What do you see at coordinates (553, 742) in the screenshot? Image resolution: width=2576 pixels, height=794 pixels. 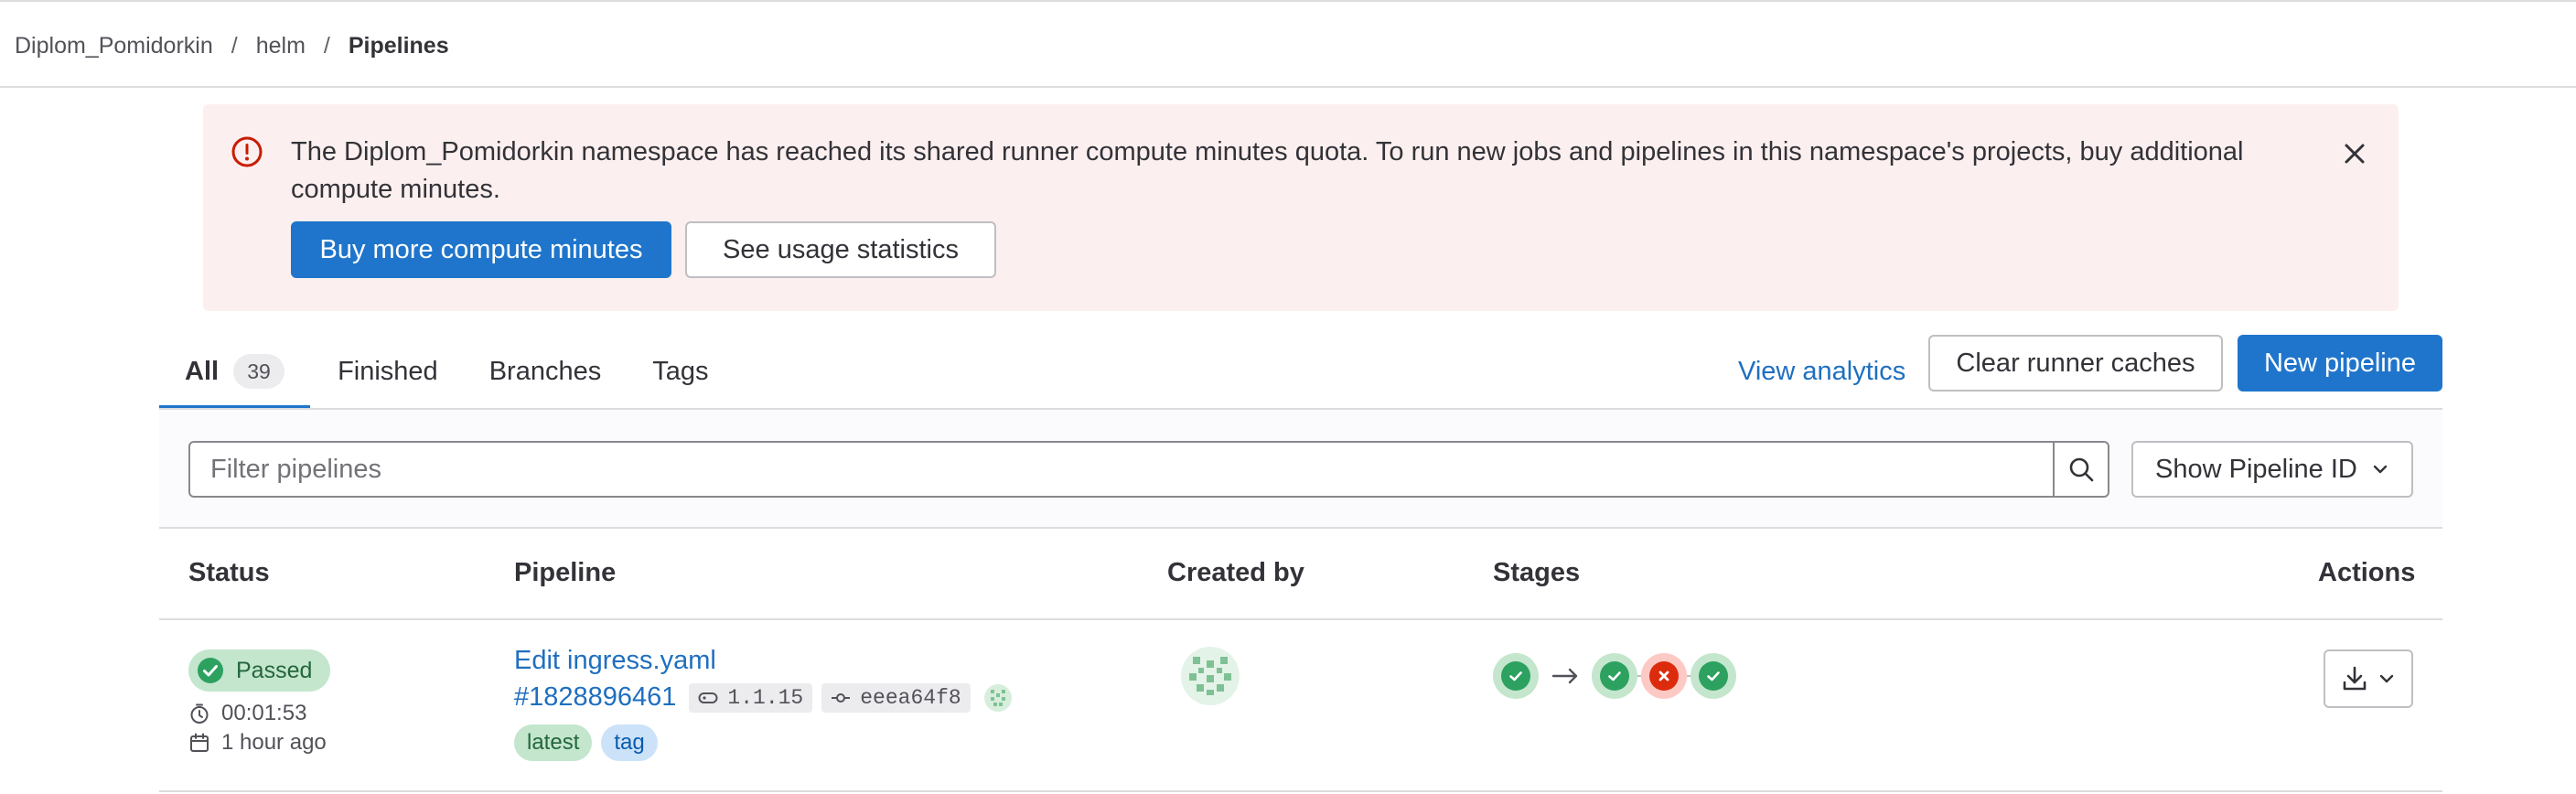 I see `label-latest: latest` at bounding box center [553, 742].